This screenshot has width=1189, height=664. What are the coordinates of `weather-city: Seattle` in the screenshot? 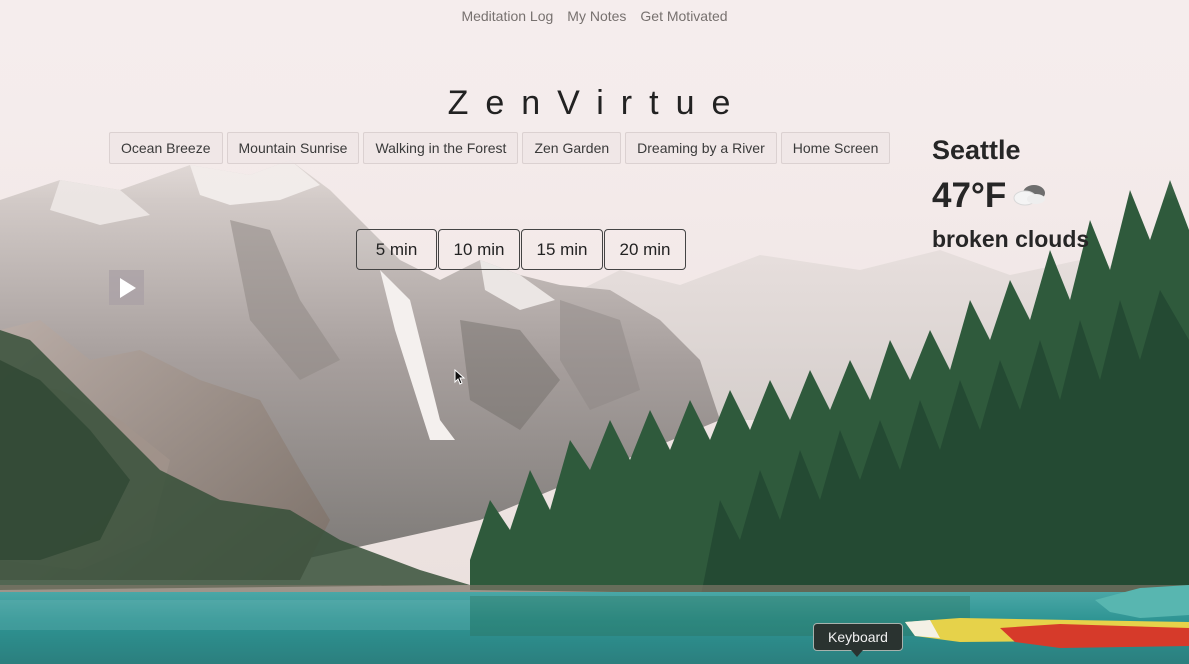 It's located at (976, 150).